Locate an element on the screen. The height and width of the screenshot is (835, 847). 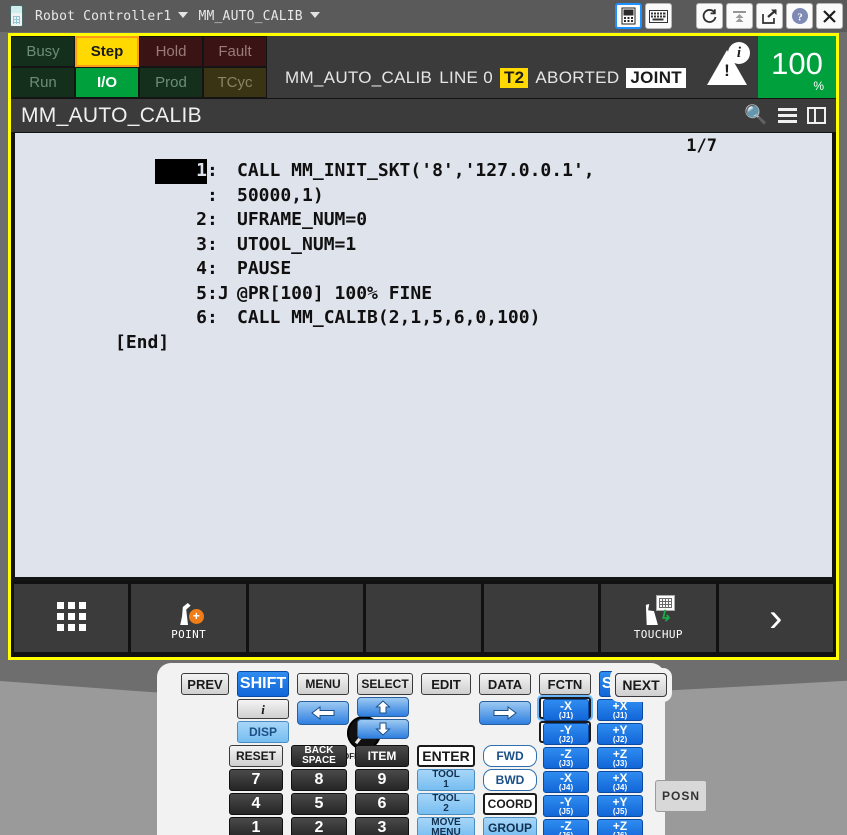
fkey-next: › is located at coordinates (775, 618).